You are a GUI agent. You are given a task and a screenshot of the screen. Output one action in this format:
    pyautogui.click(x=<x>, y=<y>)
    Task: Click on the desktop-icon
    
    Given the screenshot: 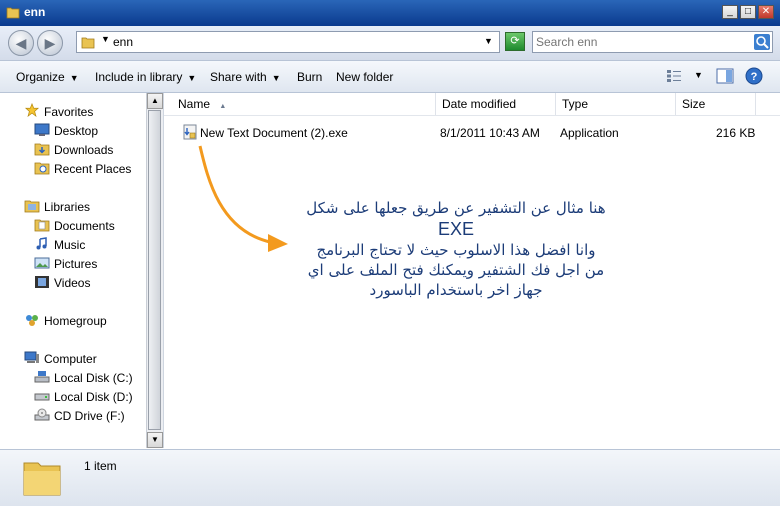 What is the action you would take?
    pyautogui.click(x=42, y=129)
    